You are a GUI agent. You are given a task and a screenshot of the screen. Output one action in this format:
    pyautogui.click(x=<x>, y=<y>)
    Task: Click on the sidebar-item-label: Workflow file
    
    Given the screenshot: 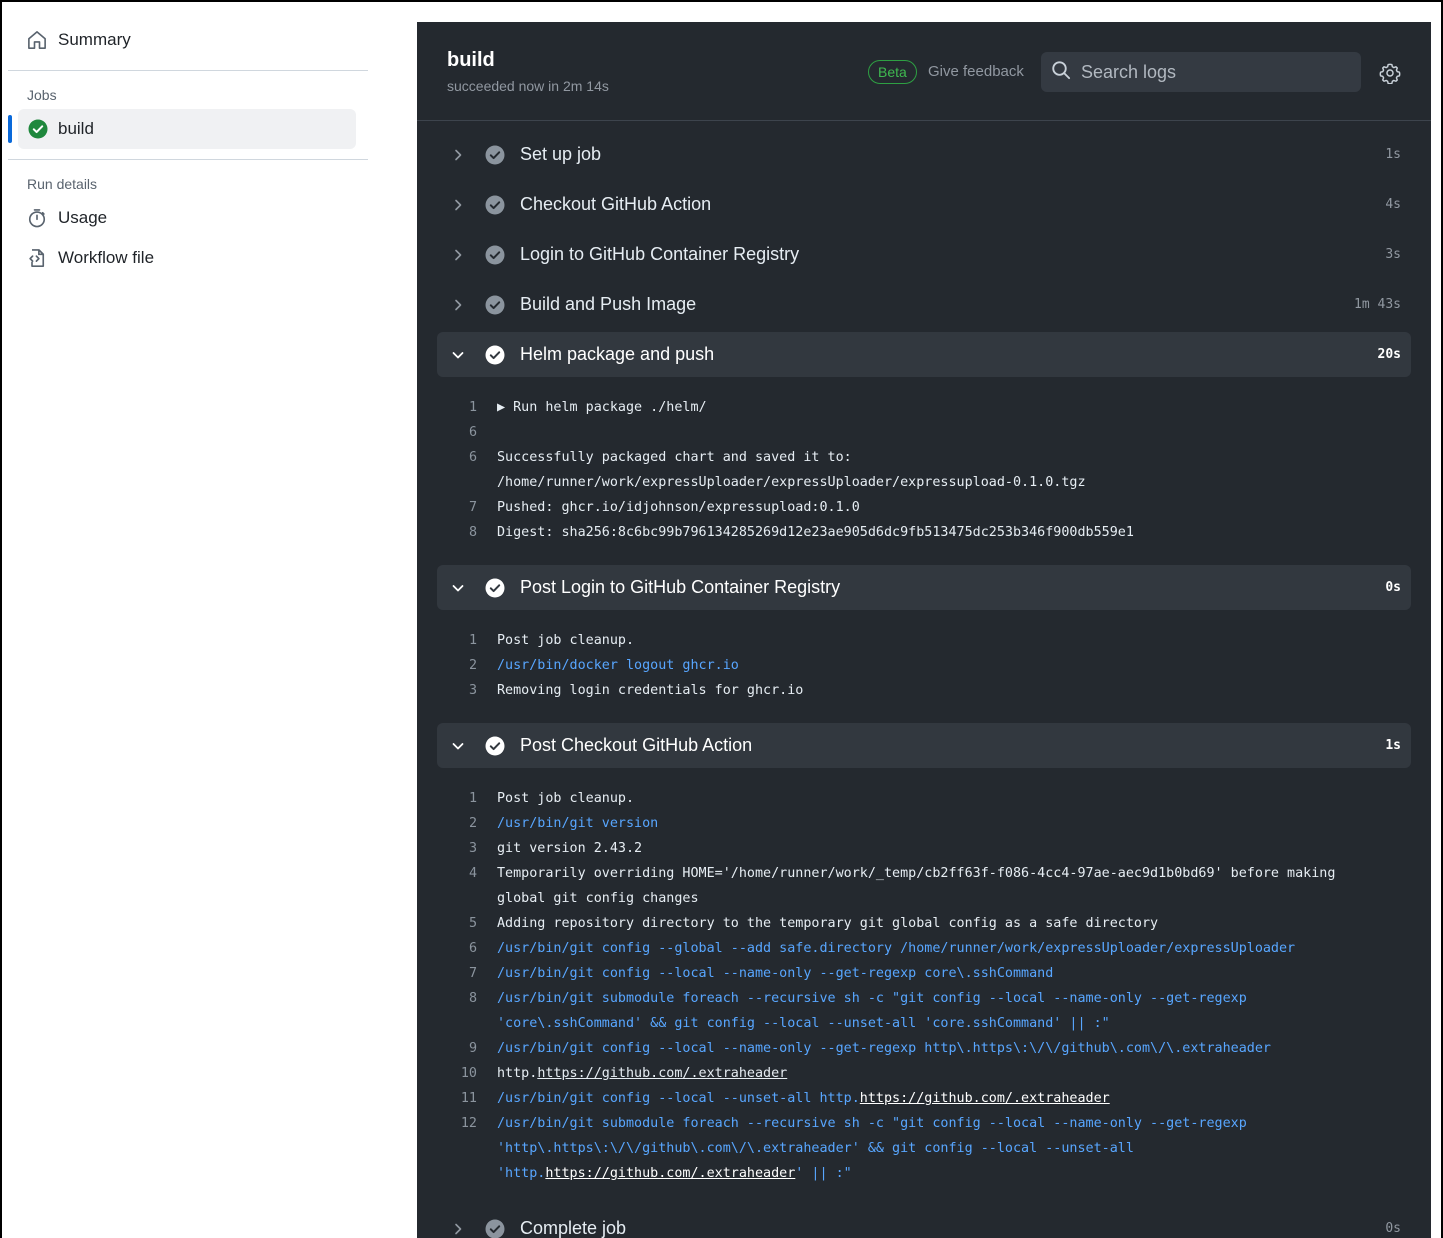 What is the action you would take?
    pyautogui.click(x=106, y=257)
    